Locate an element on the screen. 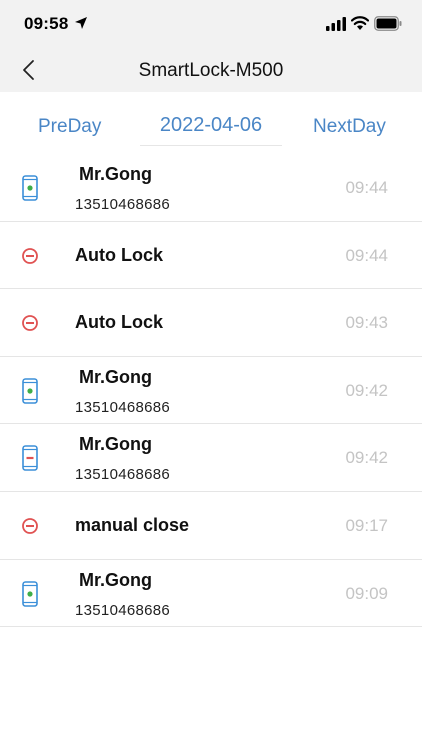 This screenshot has height=750, width=422. nav-bar: SmartLock-M500 is located at coordinates (211, 70).